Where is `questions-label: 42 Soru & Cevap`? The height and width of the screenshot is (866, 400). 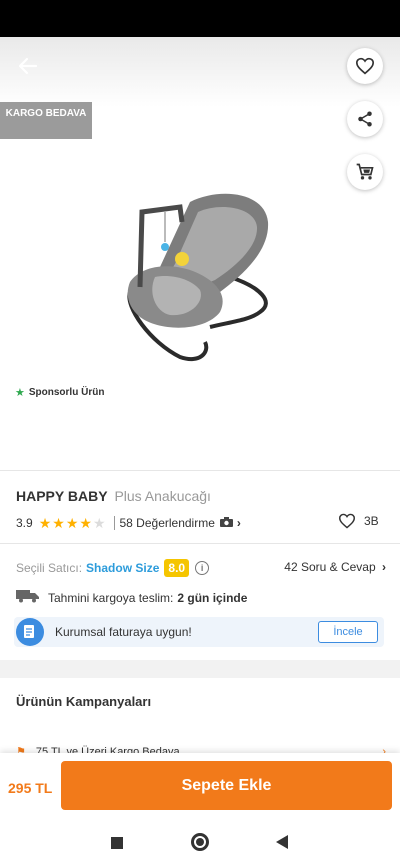 questions-label: 42 Soru & Cevap is located at coordinates (330, 567).